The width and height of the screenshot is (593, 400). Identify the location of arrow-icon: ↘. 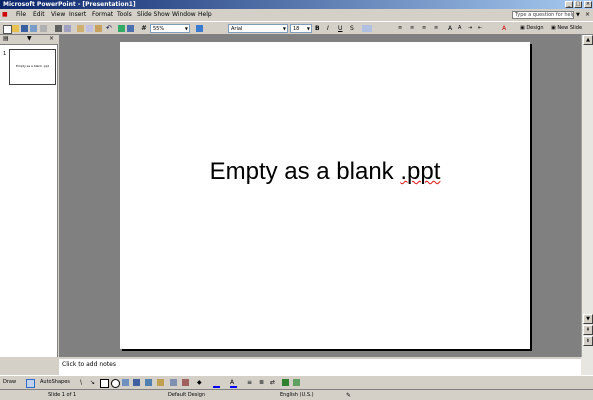
(93, 382).